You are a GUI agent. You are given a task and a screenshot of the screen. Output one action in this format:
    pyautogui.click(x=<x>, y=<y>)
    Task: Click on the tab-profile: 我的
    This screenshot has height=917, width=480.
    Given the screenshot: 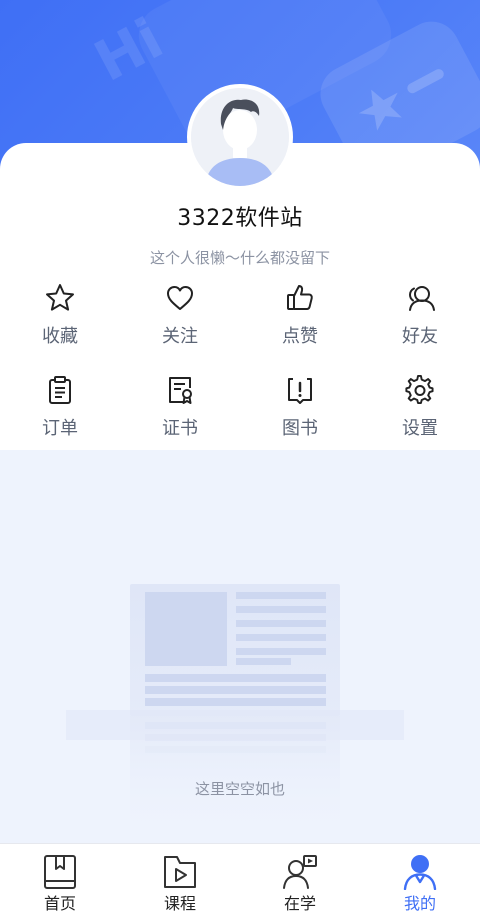 What is the action you would take?
    pyautogui.click(x=420, y=880)
    